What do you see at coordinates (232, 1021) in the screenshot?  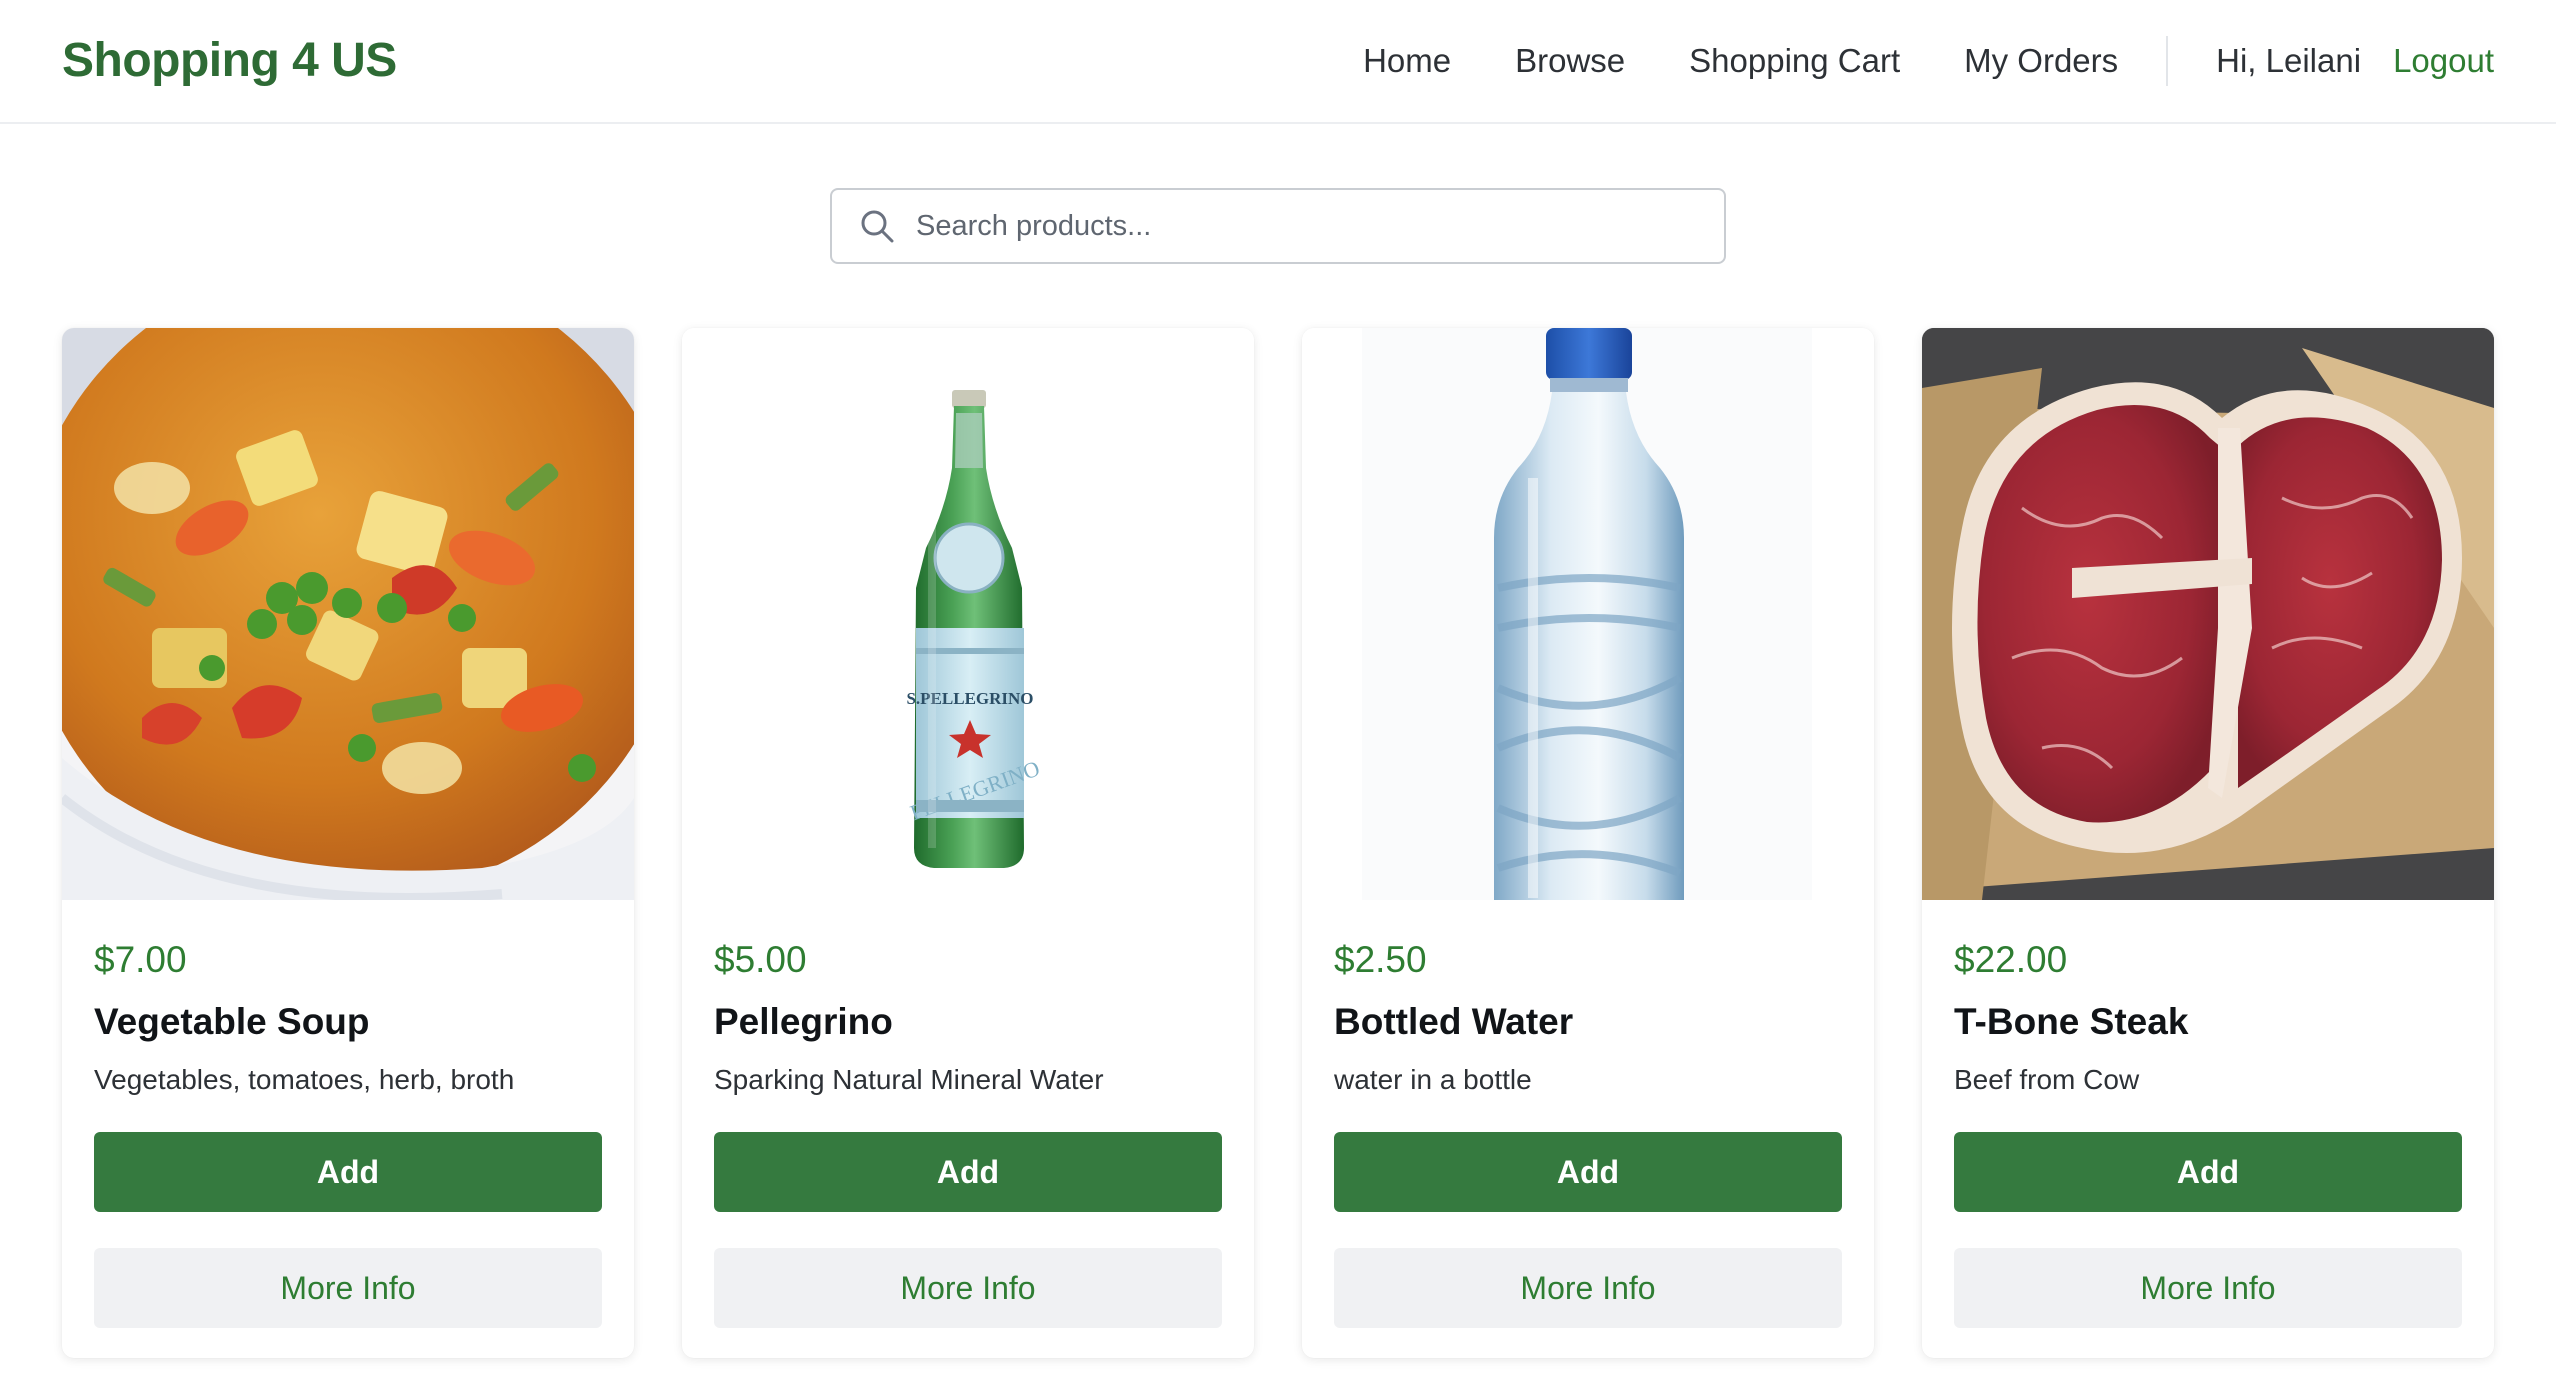 I see `product-name: Vegetable Soup` at bounding box center [232, 1021].